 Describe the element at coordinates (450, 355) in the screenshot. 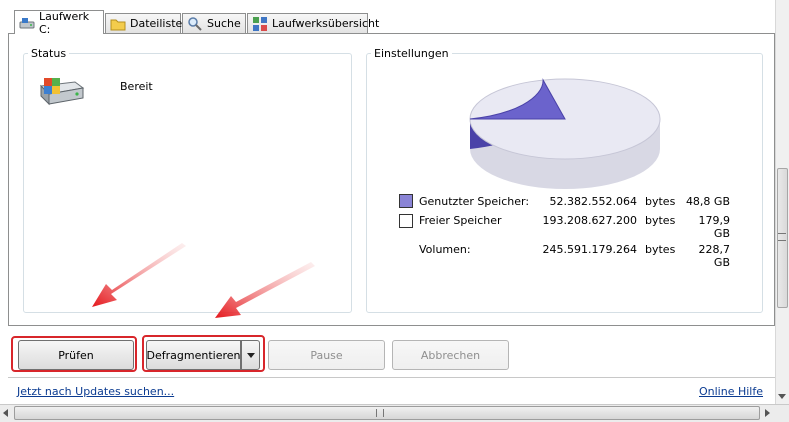

I see `abbrechen-button: Abbrechen` at that location.